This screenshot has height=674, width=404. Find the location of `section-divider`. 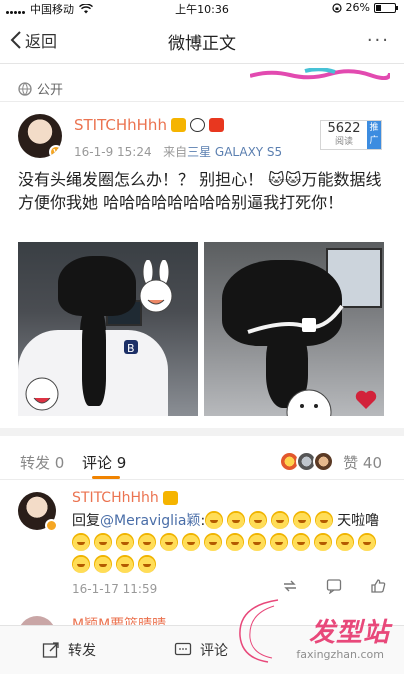

section-divider is located at coordinates (202, 432).